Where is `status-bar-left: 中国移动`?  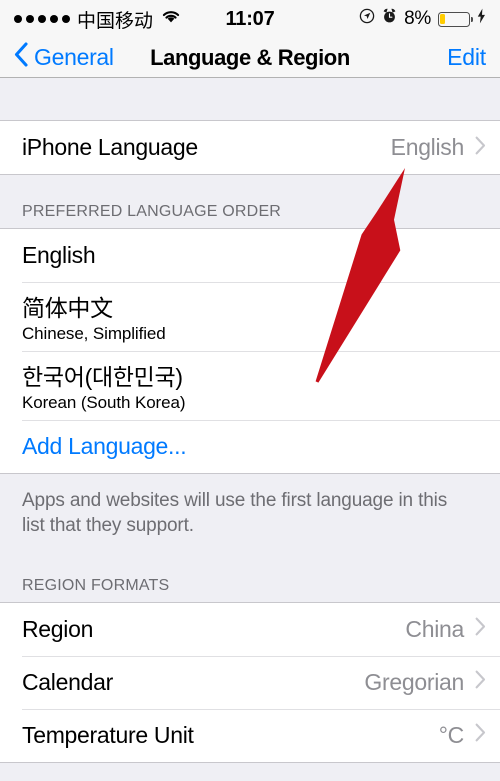 status-bar-left: 中国移动 is located at coordinates (98, 19).